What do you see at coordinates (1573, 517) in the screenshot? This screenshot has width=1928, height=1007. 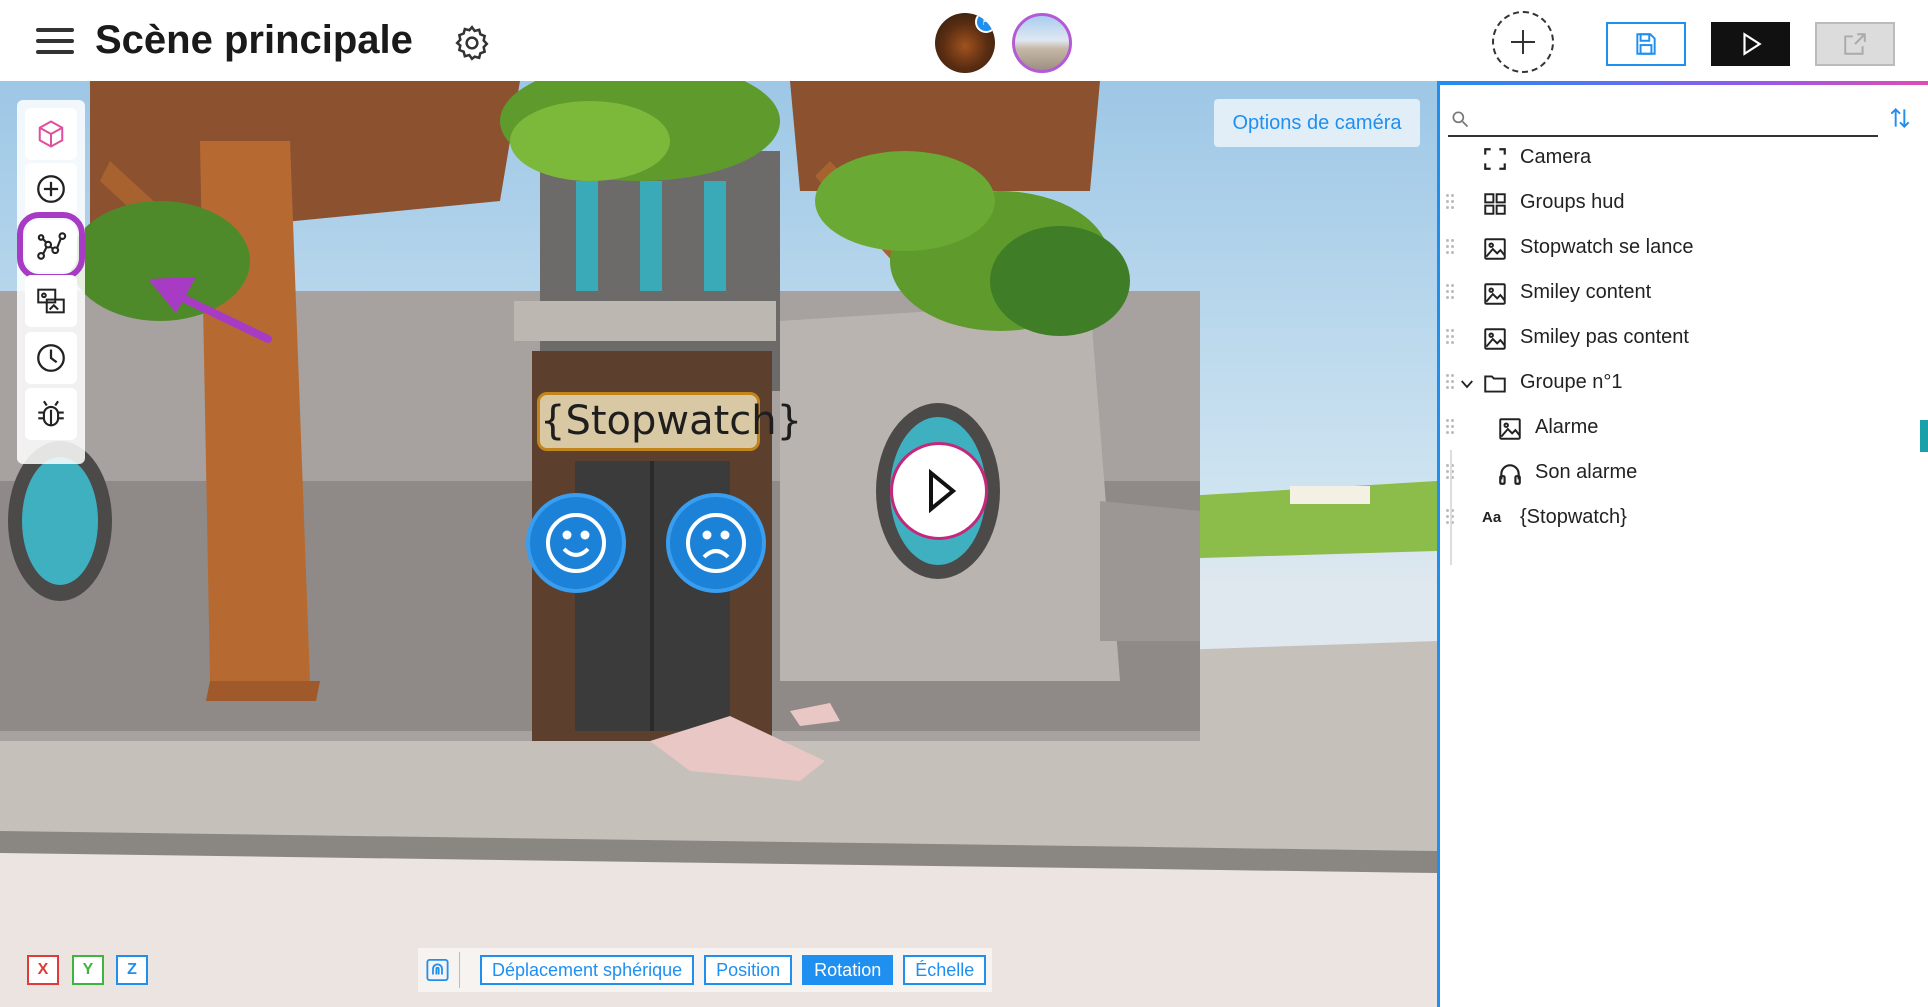 I see `tree-item-label: {Stopwatch}` at bounding box center [1573, 517].